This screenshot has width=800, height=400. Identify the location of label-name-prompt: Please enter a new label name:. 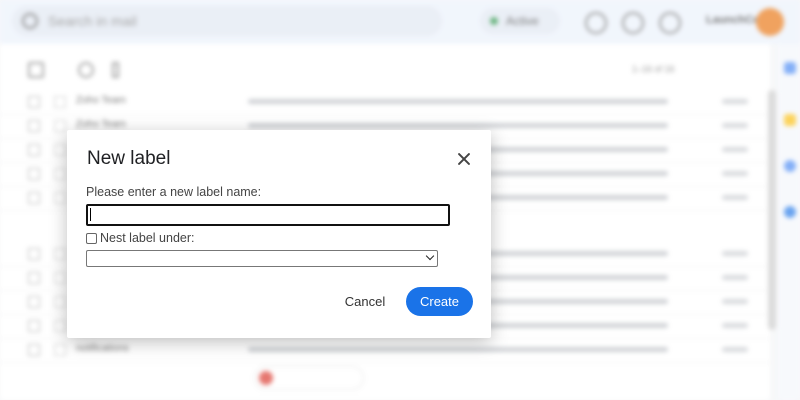
(174, 192).